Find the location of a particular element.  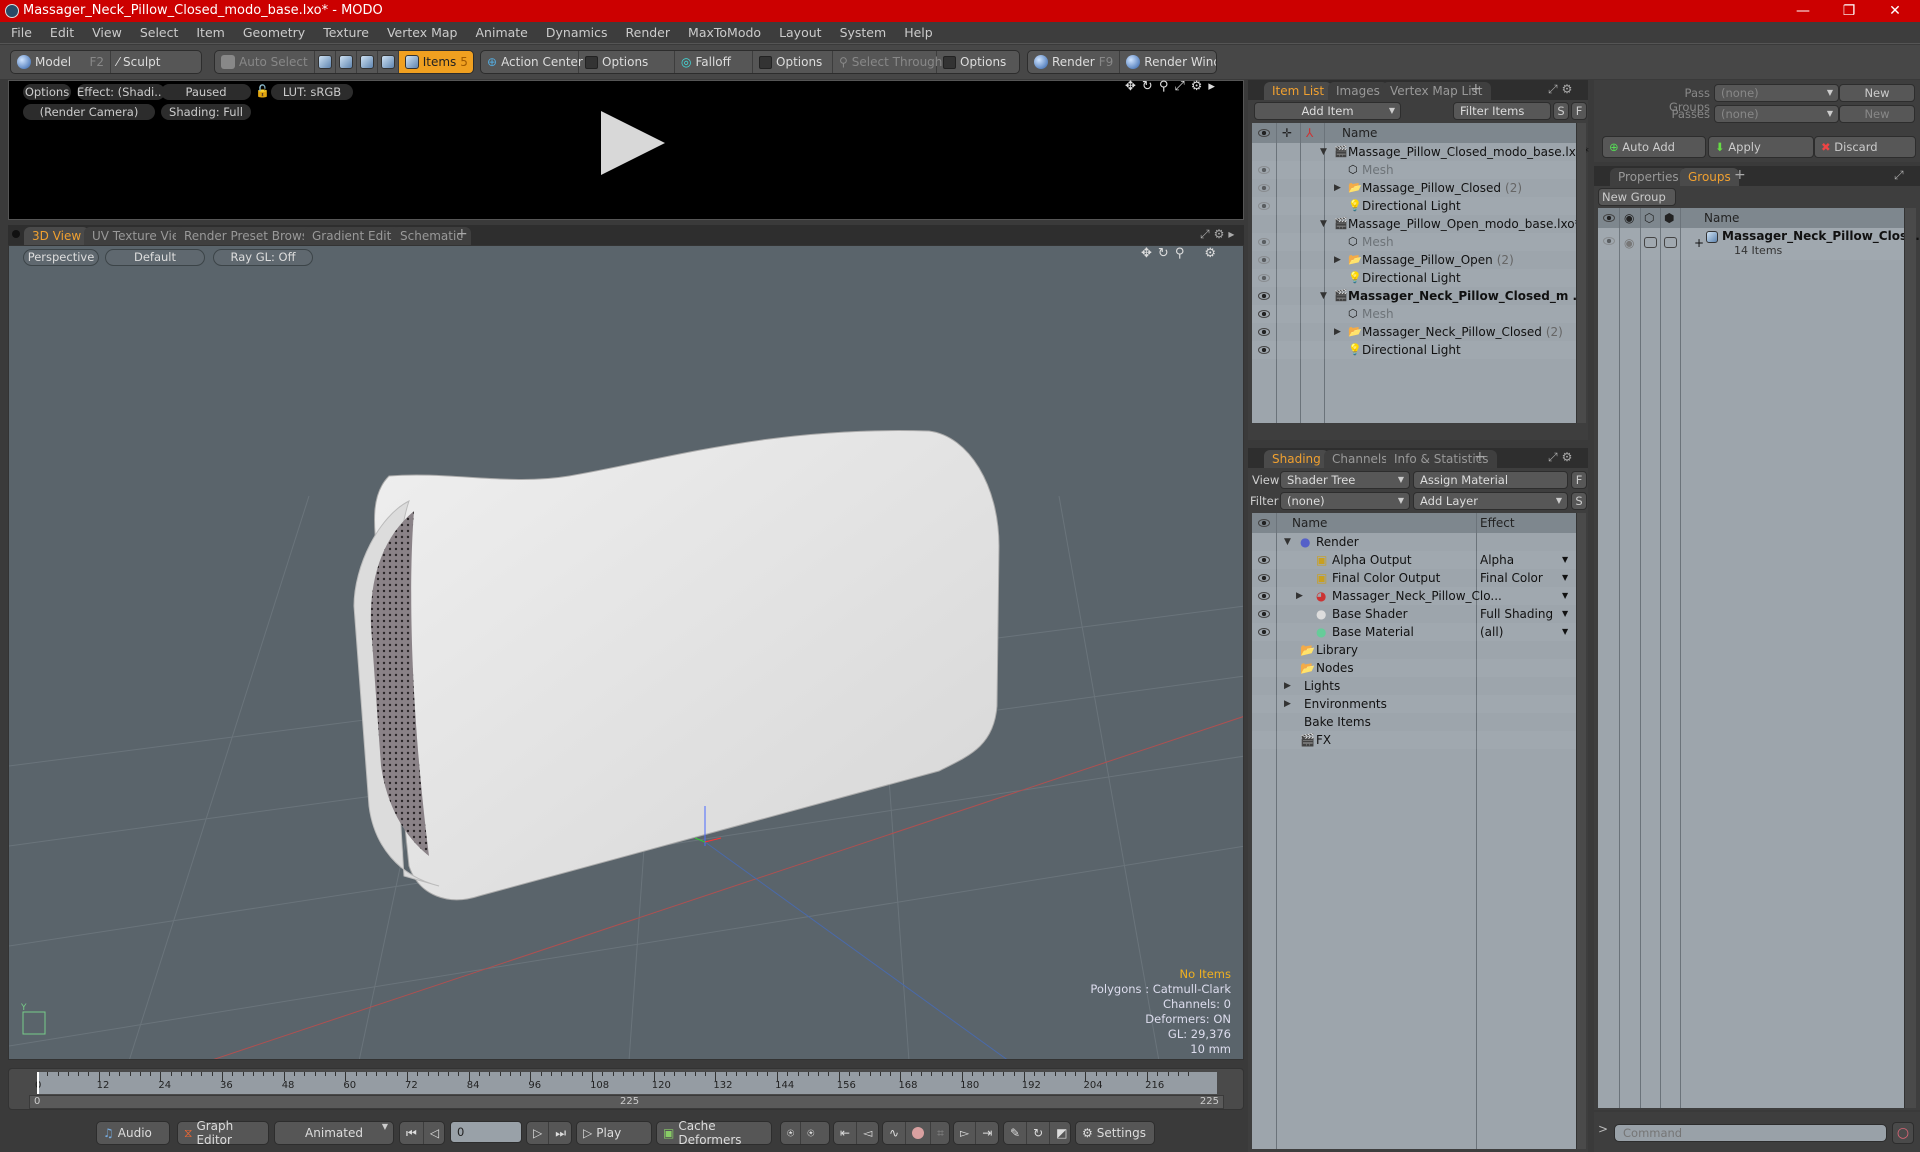

lock-toggle is located at coordinates (1650, 242).